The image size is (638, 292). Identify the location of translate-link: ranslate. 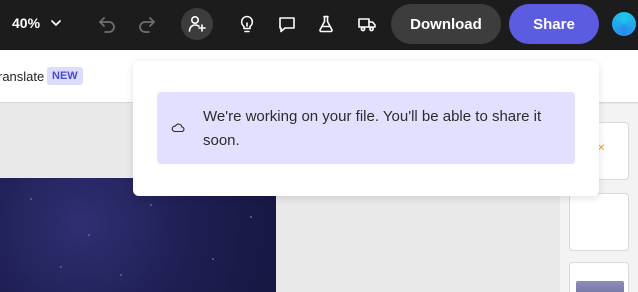
(22, 76).